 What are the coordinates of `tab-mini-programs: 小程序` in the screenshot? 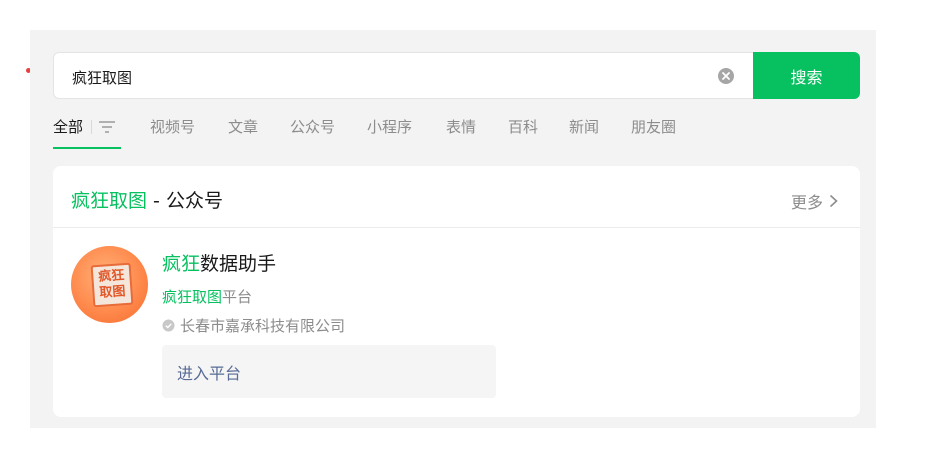 It's located at (389, 127).